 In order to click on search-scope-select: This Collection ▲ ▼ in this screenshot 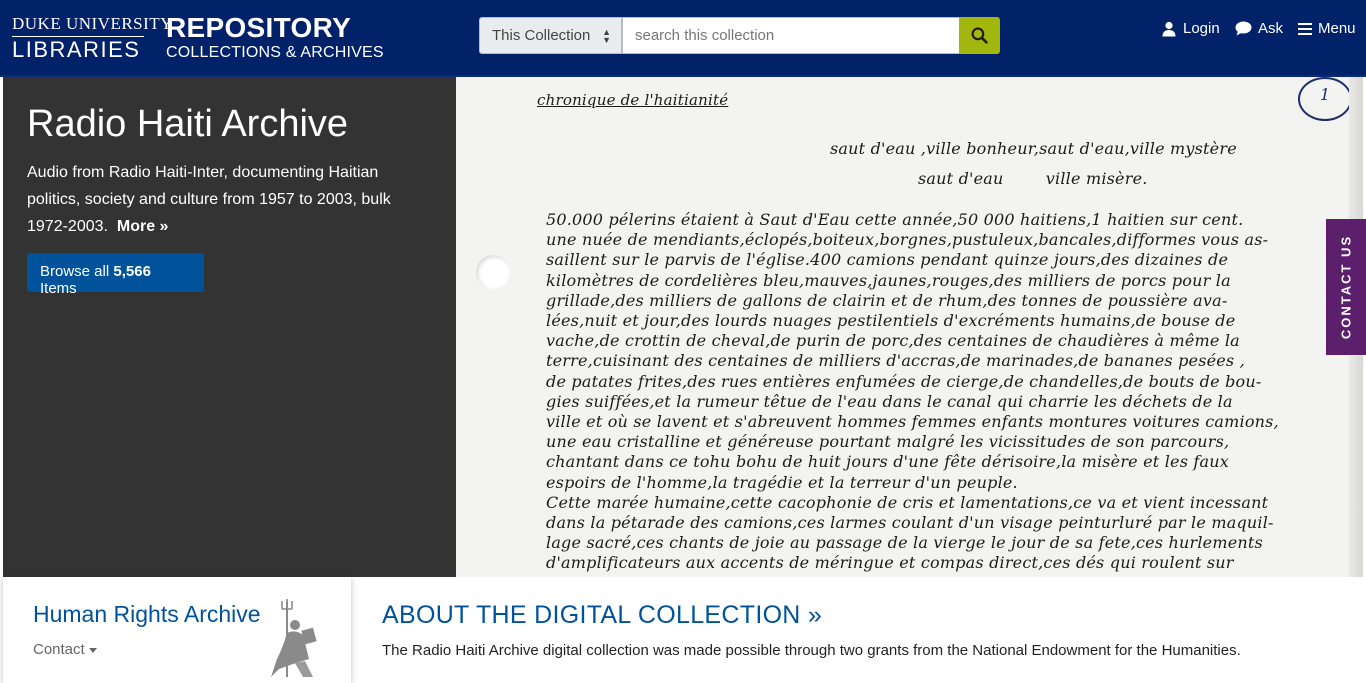, I will do `click(550, 35)`.